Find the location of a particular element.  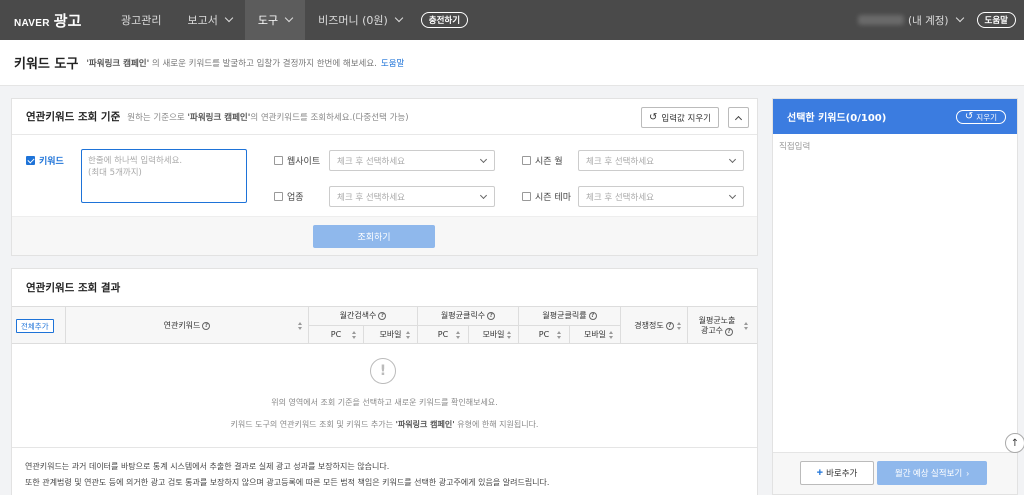

info-icon: ! is located at coordinates (383, 371).